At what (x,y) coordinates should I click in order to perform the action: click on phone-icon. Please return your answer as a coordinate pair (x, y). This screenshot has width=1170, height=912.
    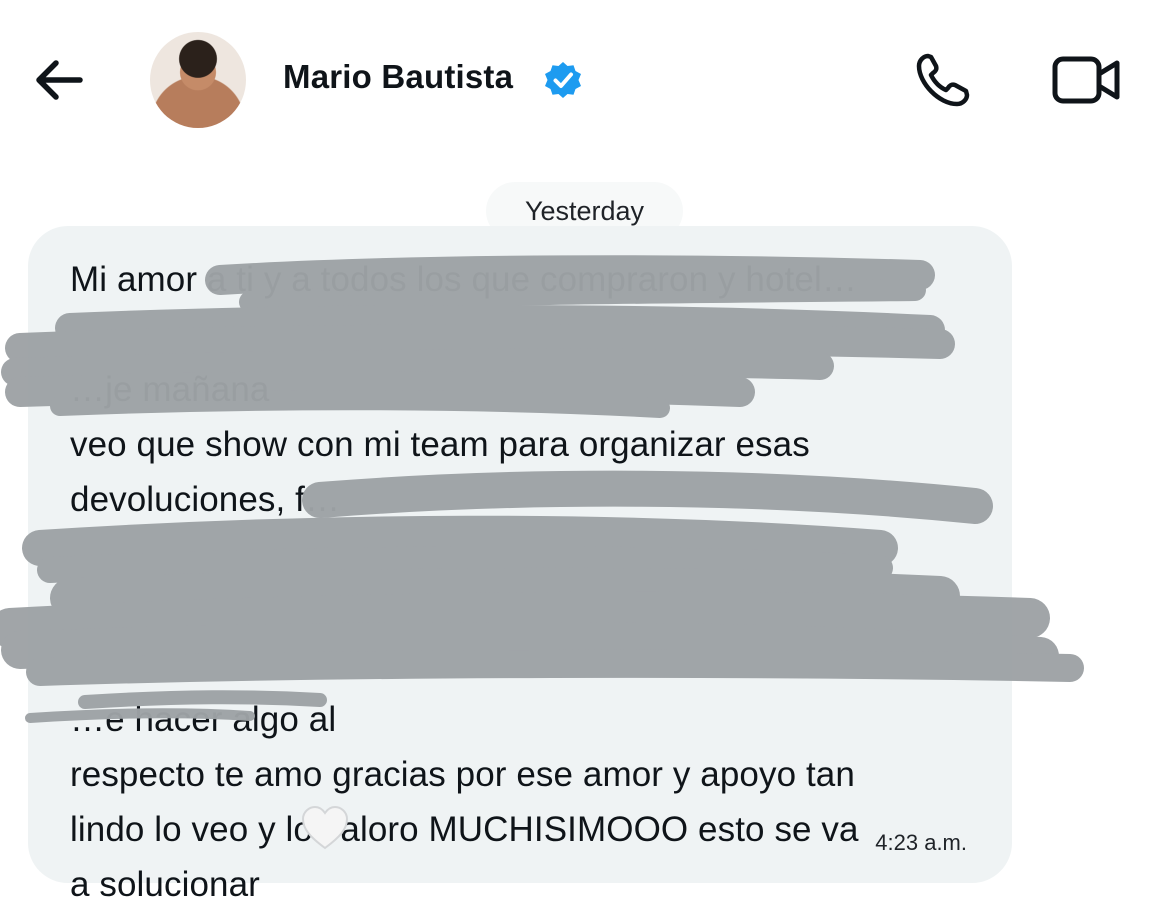
    Looking at the image, I should click on (942, 80).